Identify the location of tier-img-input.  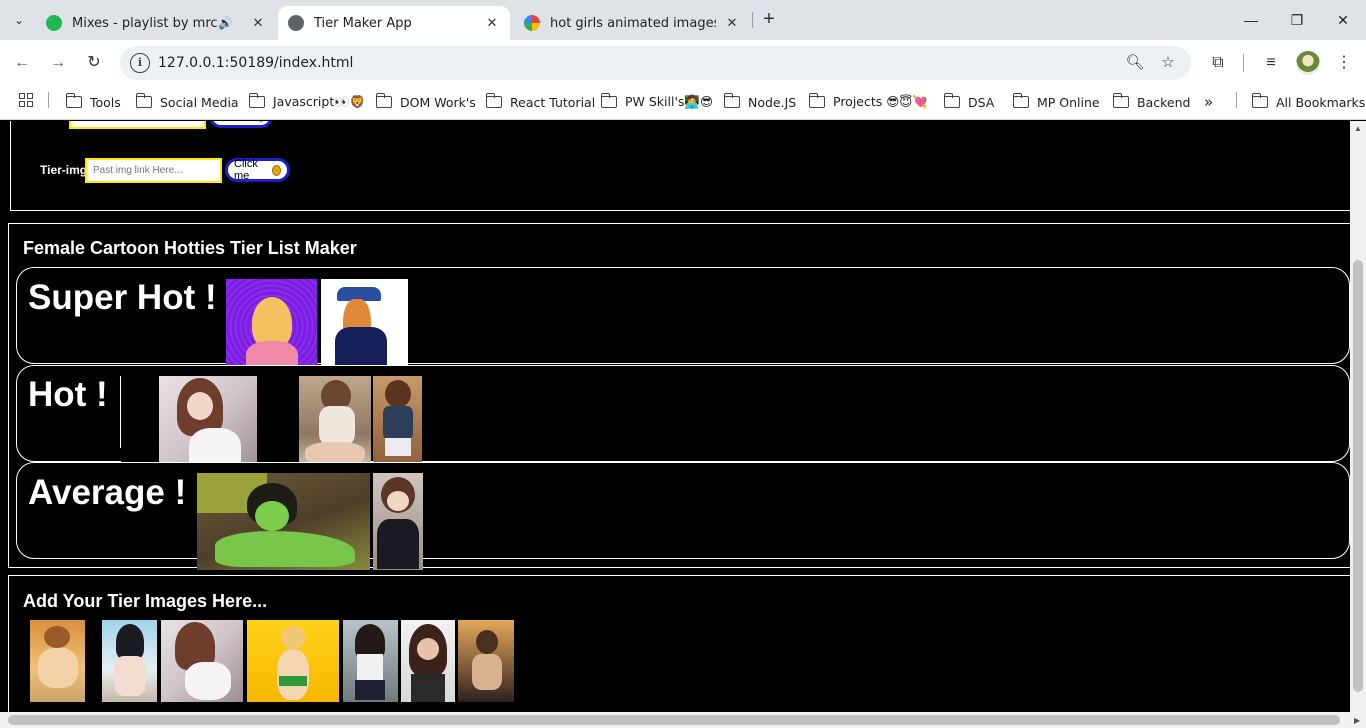
(153, 170).